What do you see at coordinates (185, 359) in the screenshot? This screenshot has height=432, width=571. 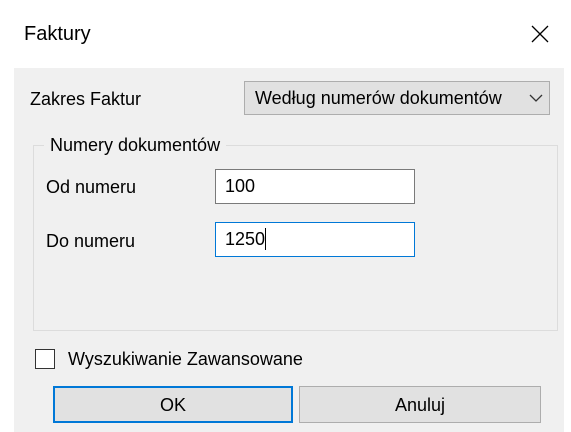 I see `advanced-search-label: Wyszukiwanie Zawansowane` at bounding box center [185, 359].